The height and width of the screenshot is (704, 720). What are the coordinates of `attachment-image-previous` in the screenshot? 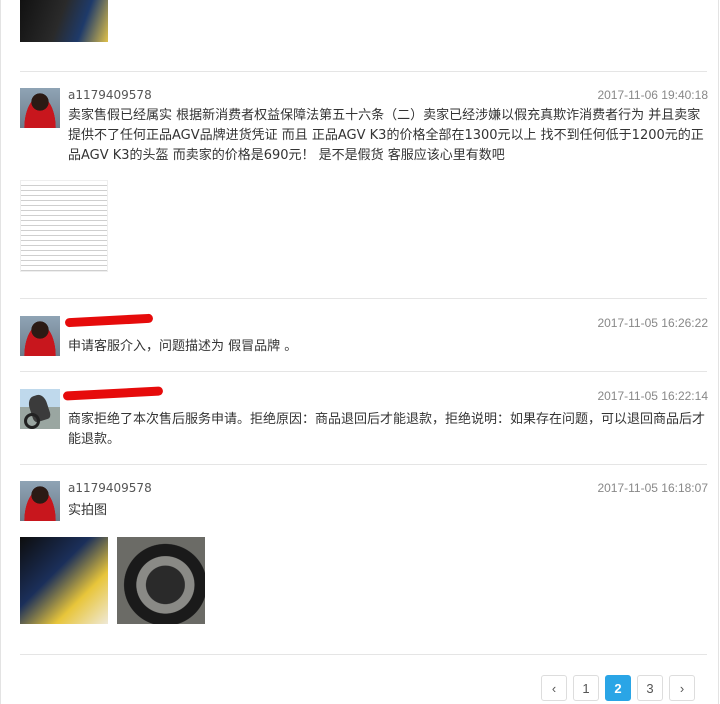 It's located at (64, 21).